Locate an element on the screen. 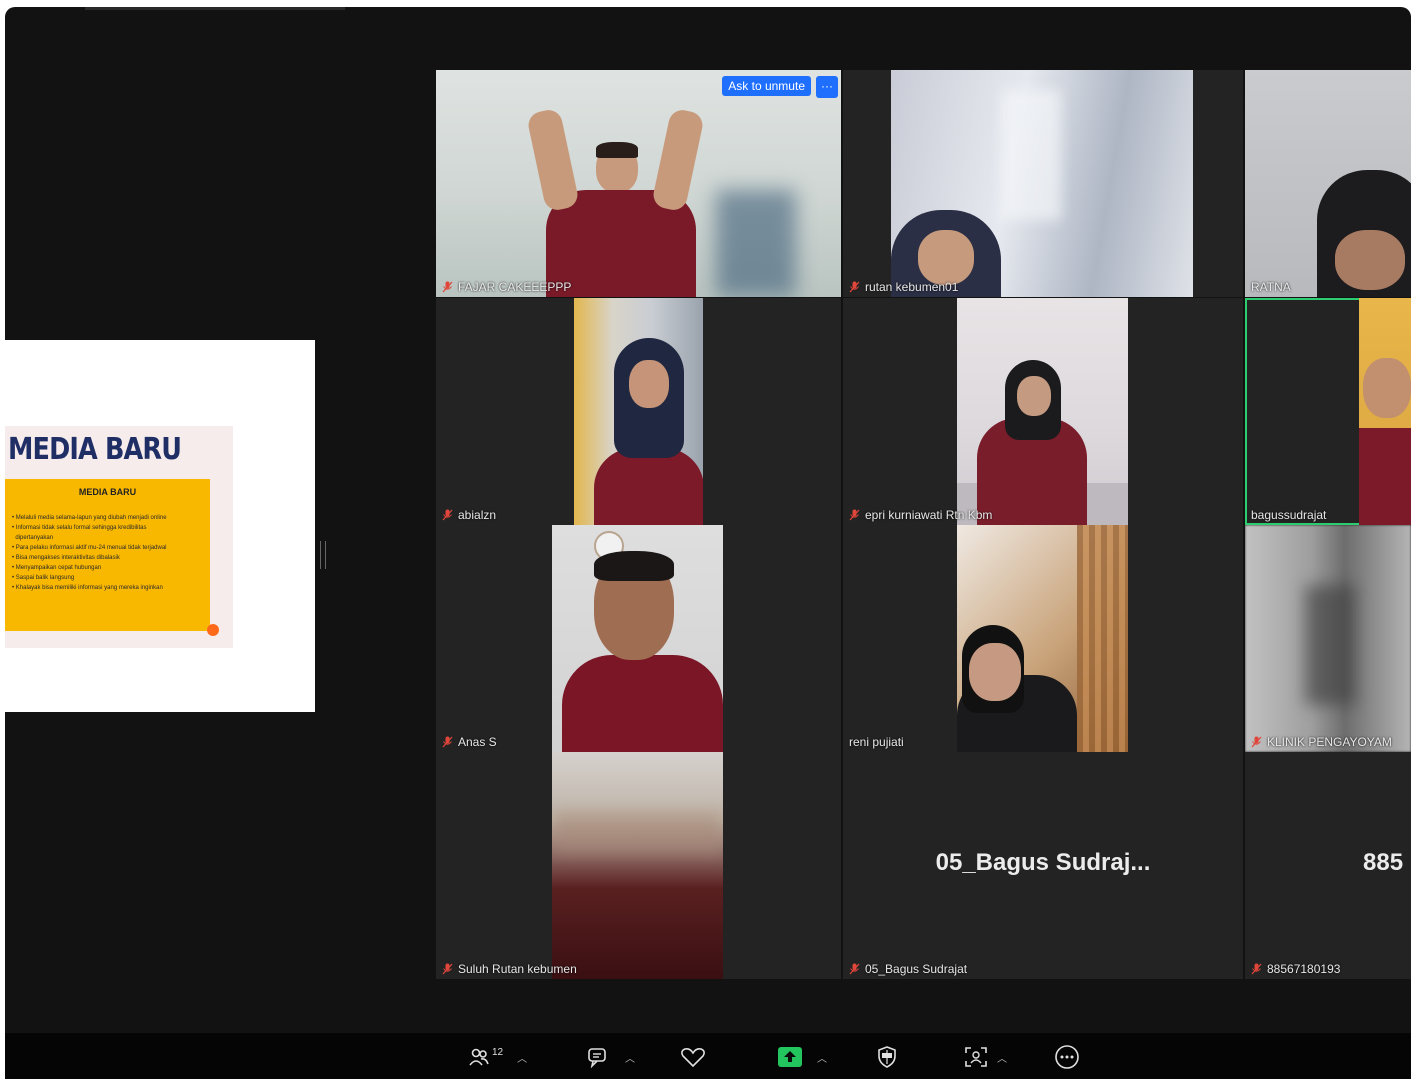  participant-tile: abialzn is located at coordinates (638, 411).